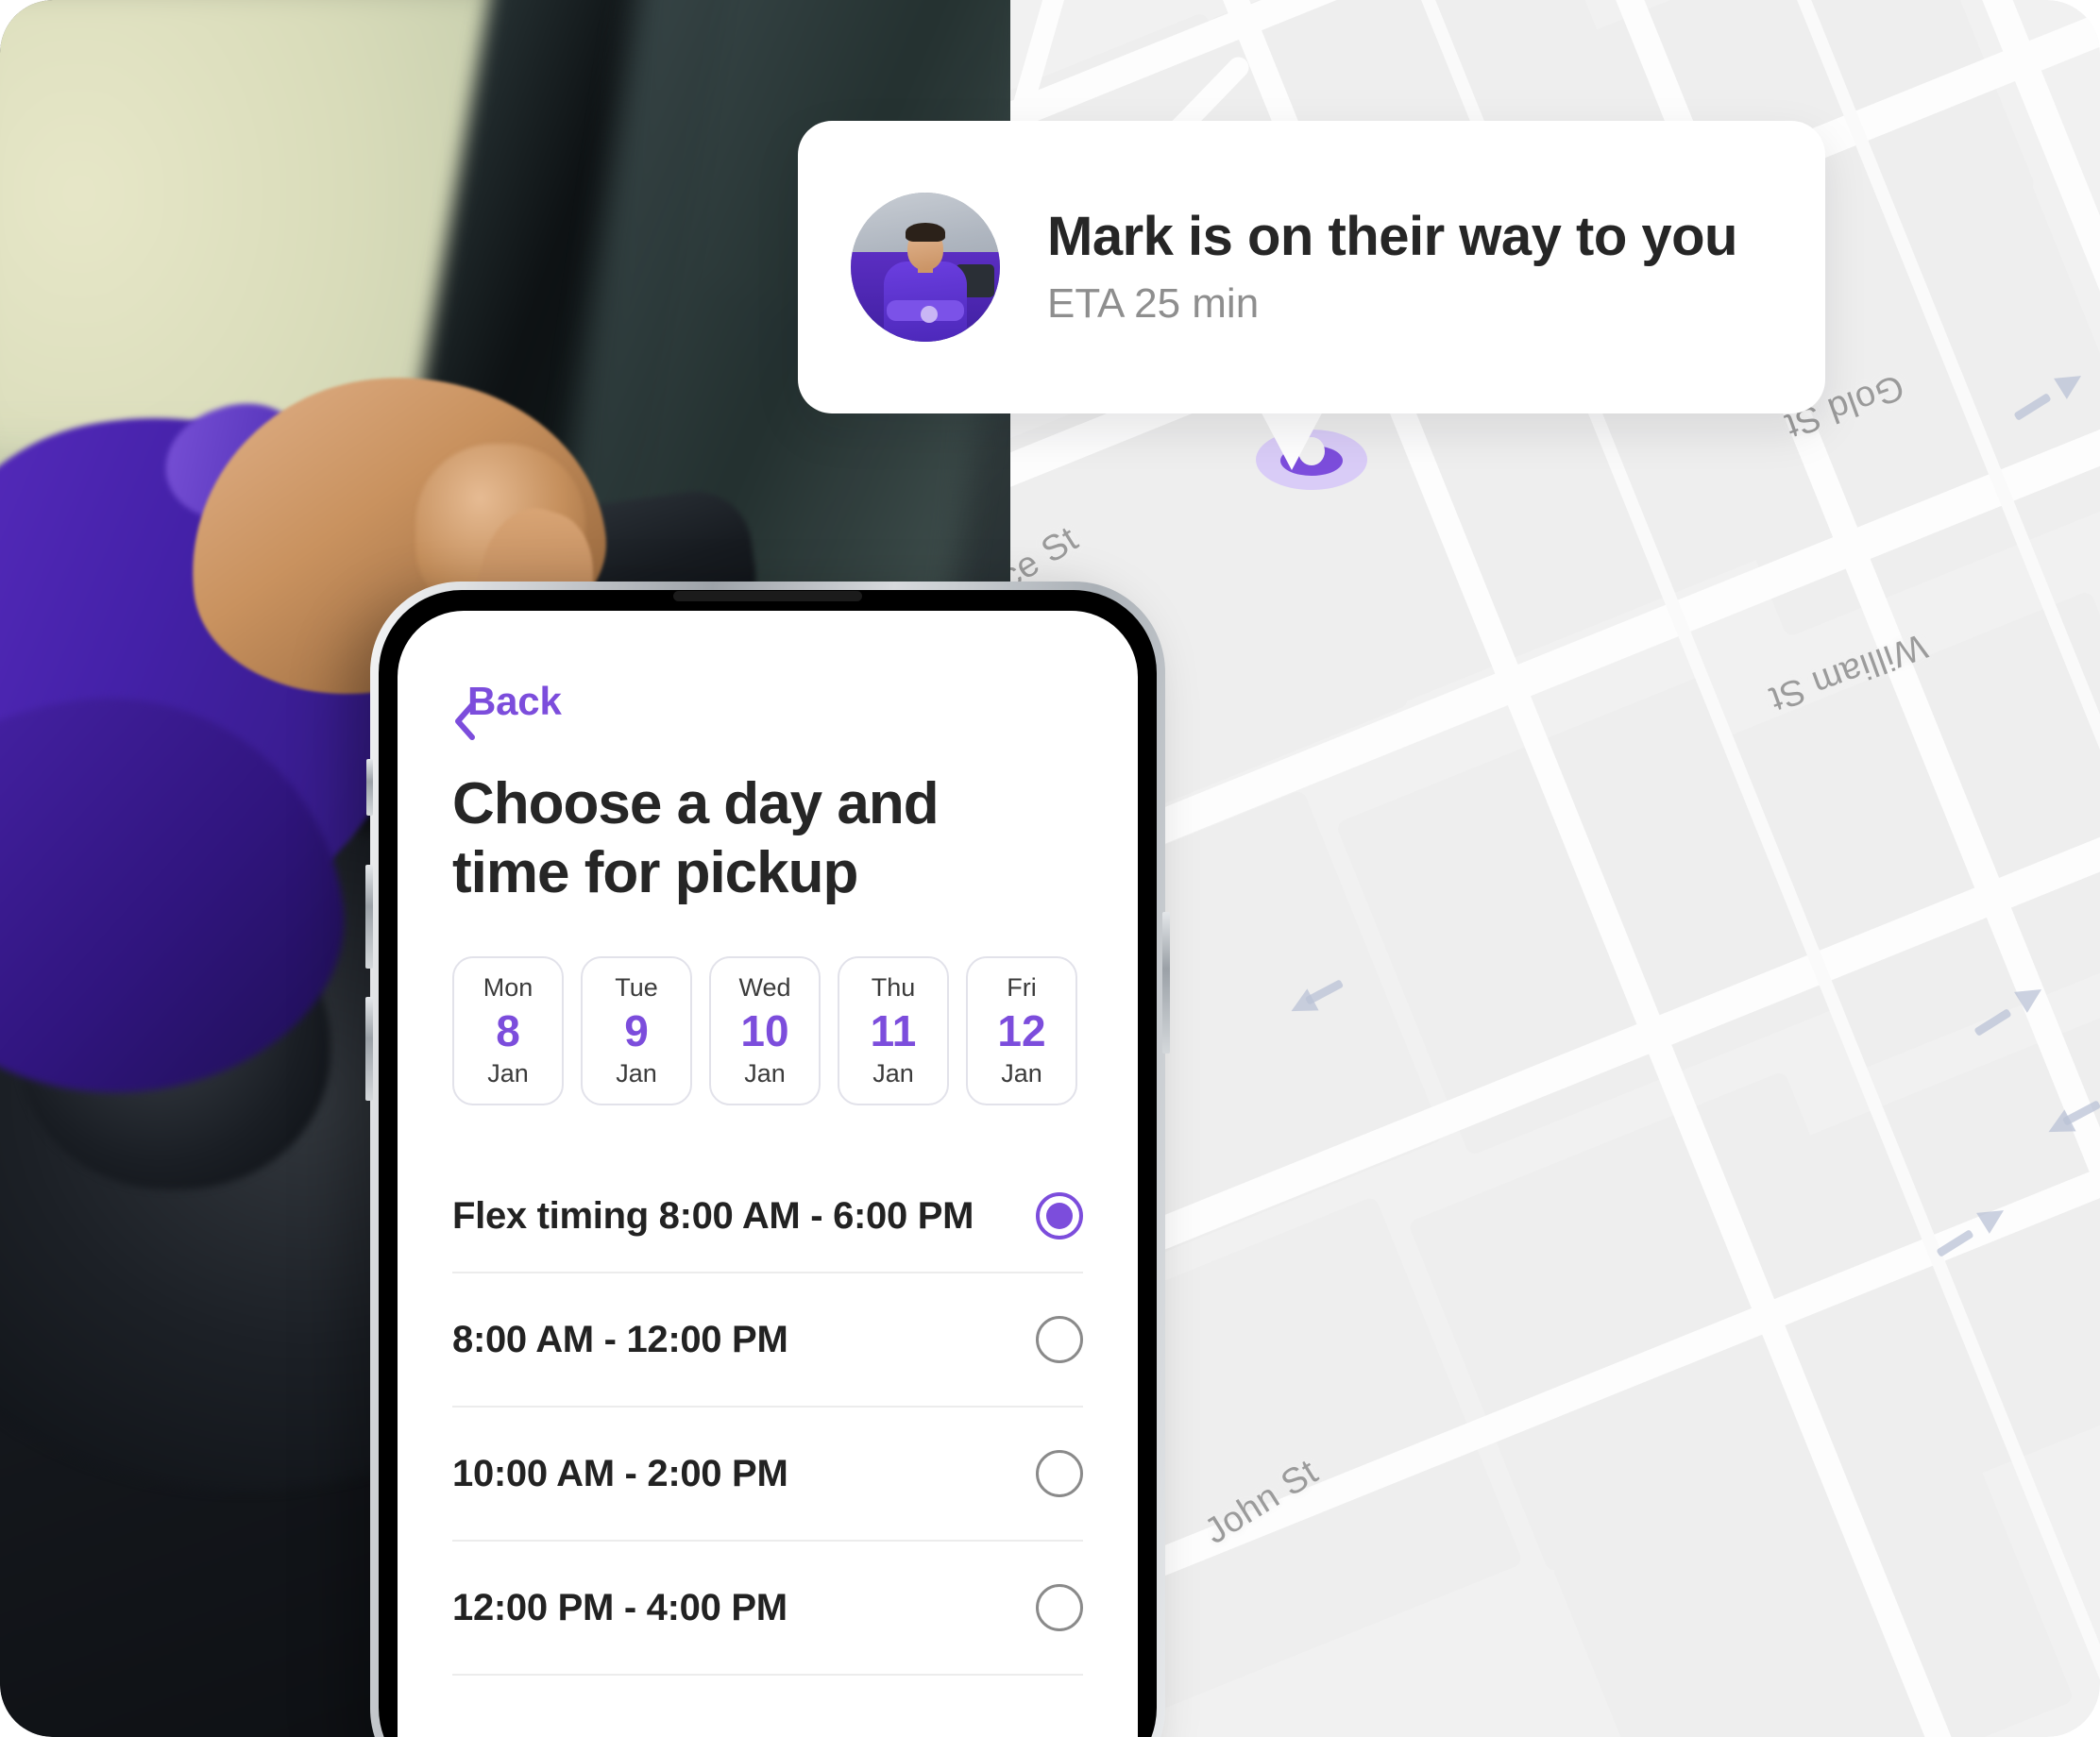 This screenshot has height=1737, width=2100. I want to click on day-chip-date: 10, so click(764, 1031).